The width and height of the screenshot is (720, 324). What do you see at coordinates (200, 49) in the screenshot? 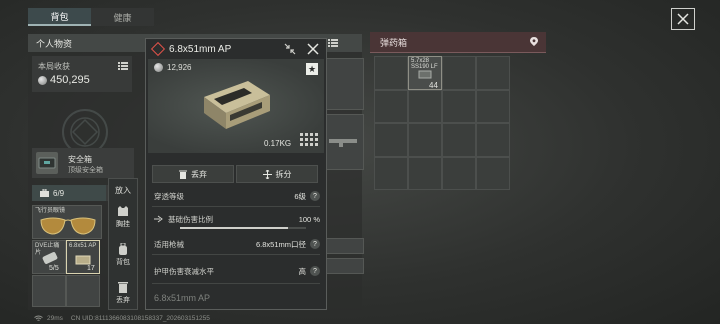
I see `popup-title: 6.8x51mm AP` at bounding box center [200, 49].